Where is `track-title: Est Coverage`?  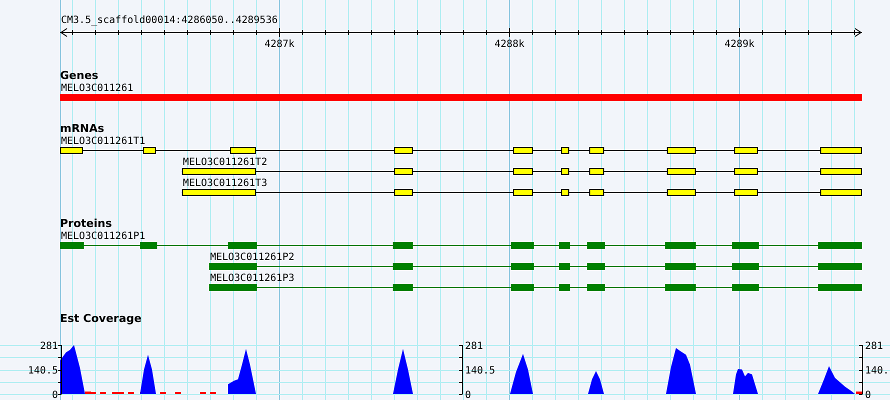
track-title: Est Coverage is located at coordinates (101, 318).